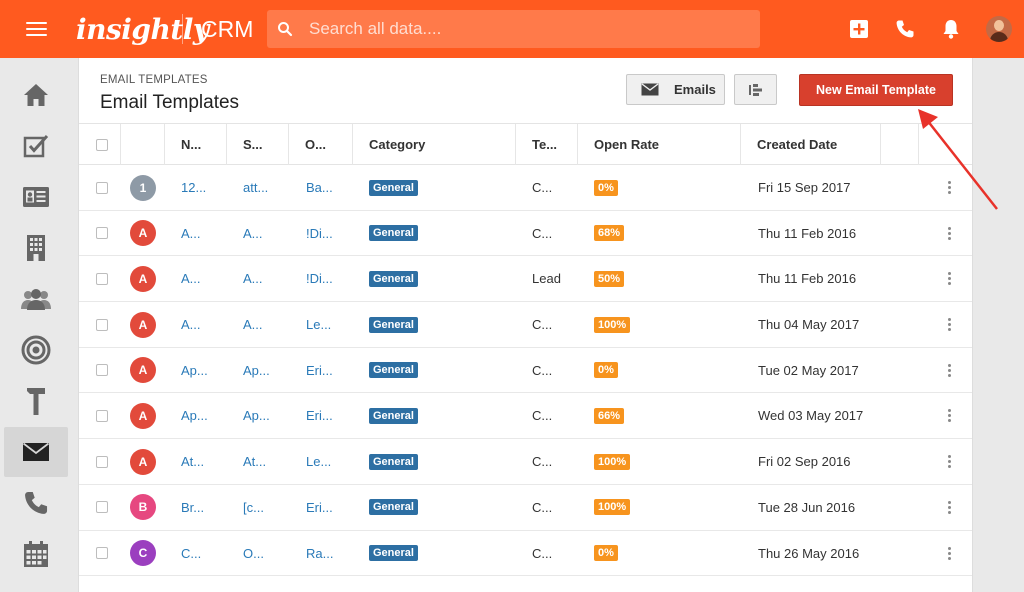  I want to click on select-all-checkbox, so click(102, 144).